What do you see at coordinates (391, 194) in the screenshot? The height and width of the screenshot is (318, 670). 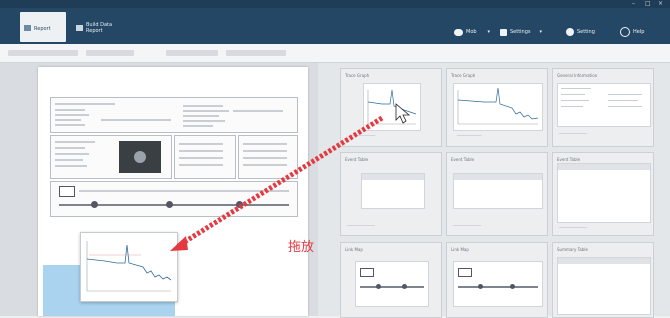 I see `template-event-table: Event Table ――――――――` at bounding box center [391, 194].